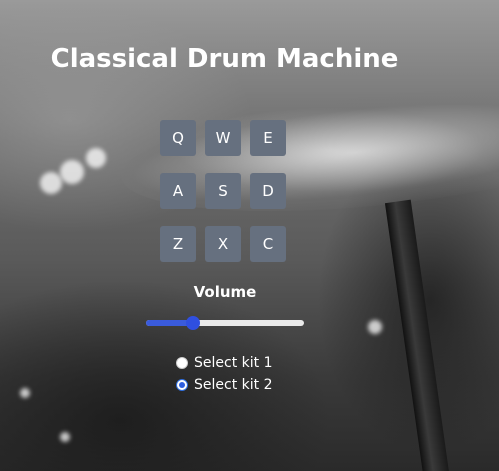  Describe the element at coordinates (178, 138) in the screenshot. I see `drum-pad-q: Q` at that location.